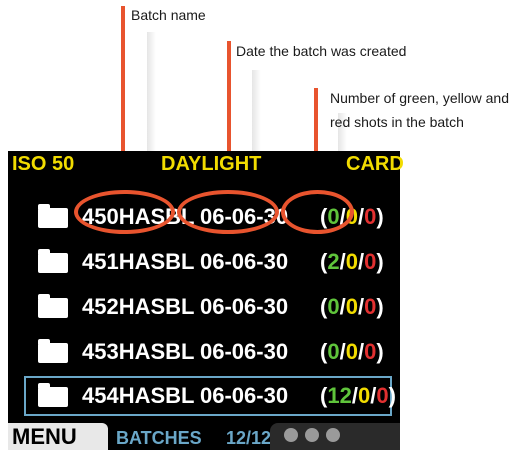  I want to click on annotation-ellipse-name, so click(124, 212).